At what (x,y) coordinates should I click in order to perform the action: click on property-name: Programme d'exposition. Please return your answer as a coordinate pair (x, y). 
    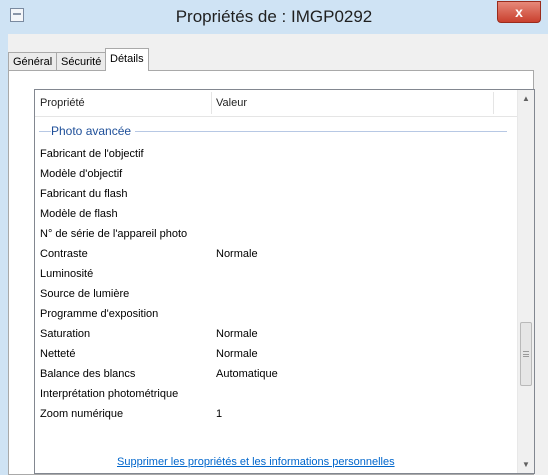
    Looking at the image, I should click on (99, 314).